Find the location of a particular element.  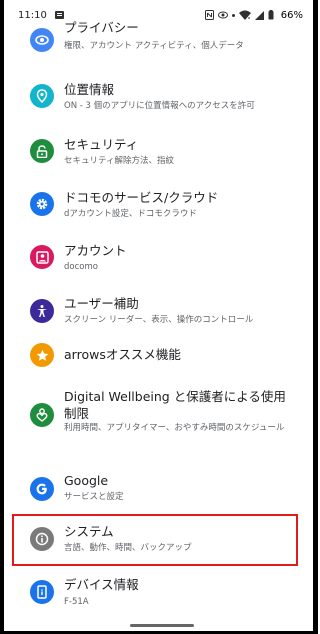

settings-item-subtitle: 権限、アカウント アクティビティ、個人データ is located at coordinates (154, 46).